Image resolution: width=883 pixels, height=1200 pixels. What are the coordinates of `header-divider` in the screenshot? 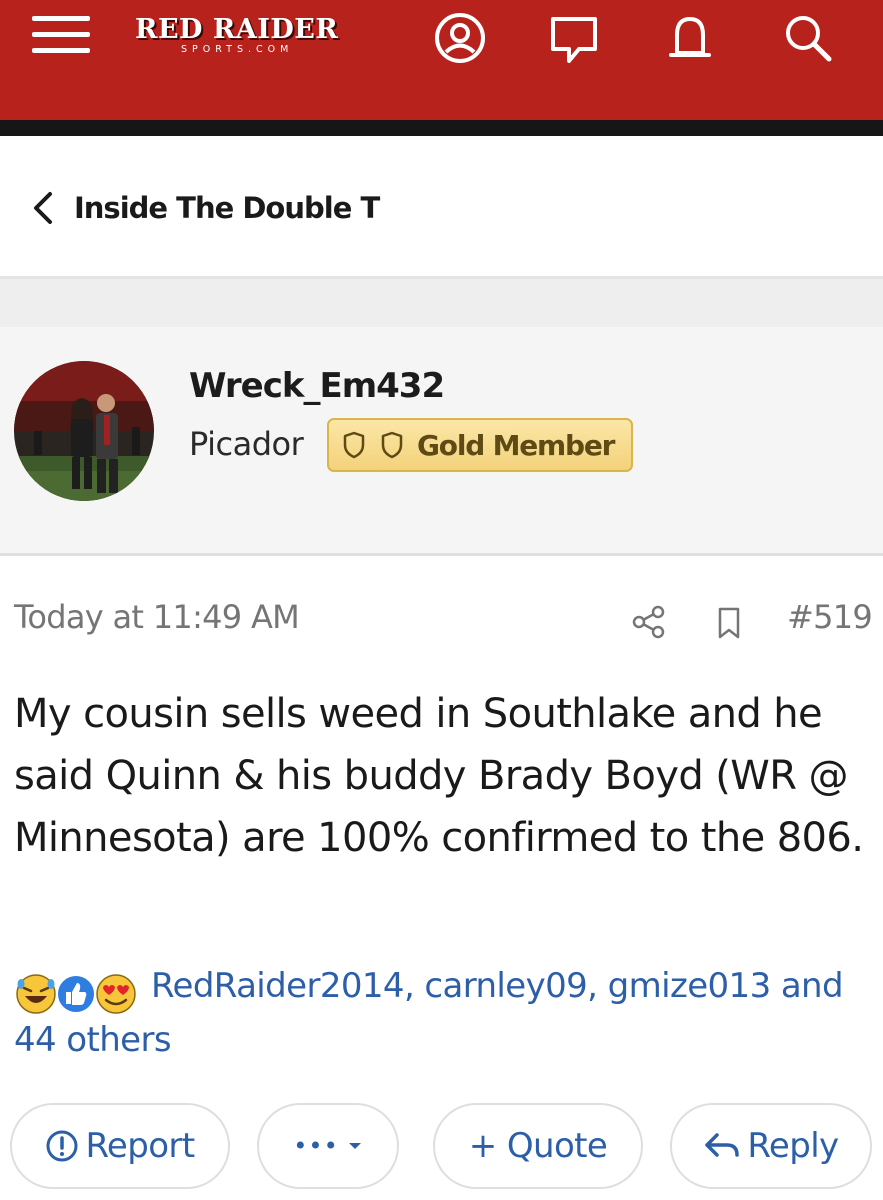 It's located at (441, 128).